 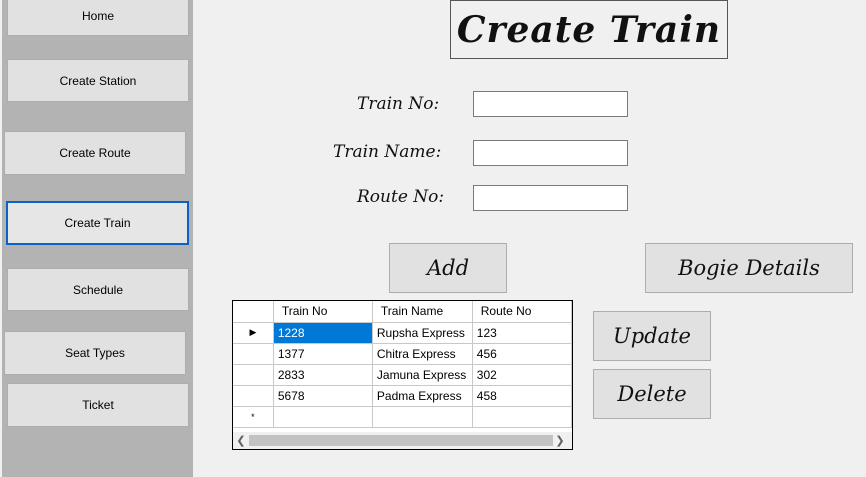 I want to click on create-station-button: Create Station, so click(x=98, y=80).